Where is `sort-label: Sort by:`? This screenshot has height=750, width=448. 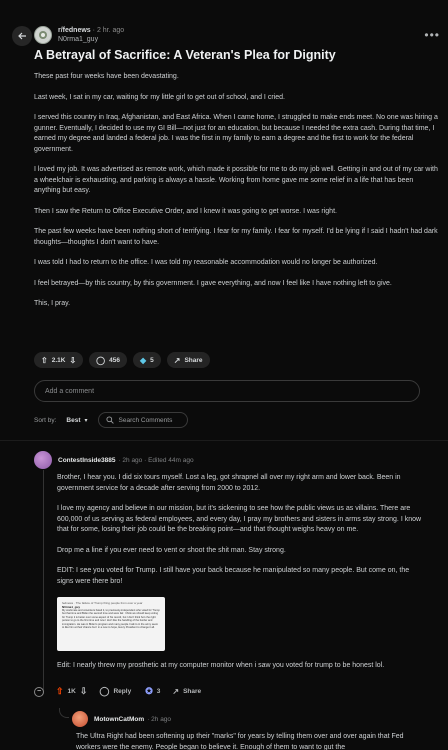 sort-label: Sort by: is located at coordinates (45, 420).